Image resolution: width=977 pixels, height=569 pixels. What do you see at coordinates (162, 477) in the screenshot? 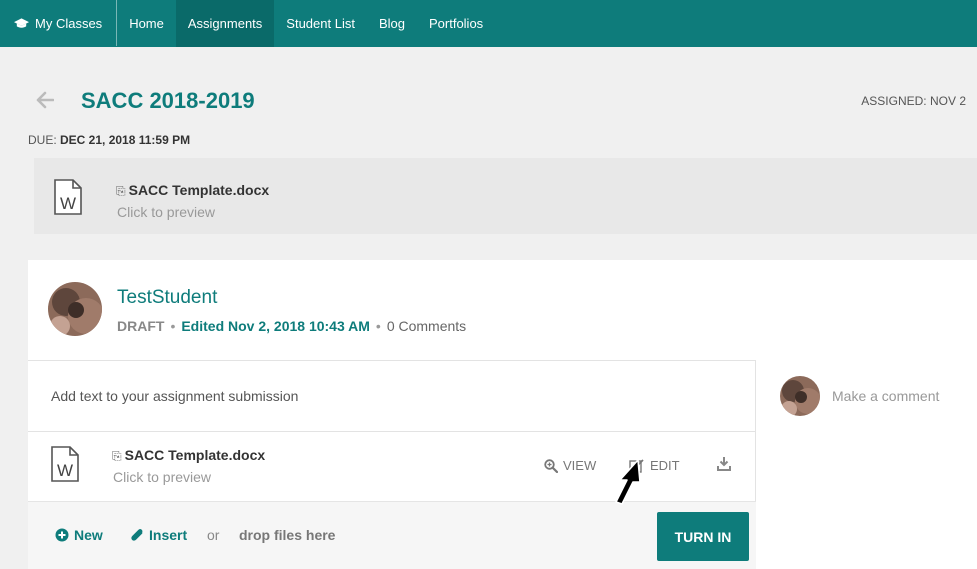
I see `submission-preview-hint: Click to preview` at bounding box center [162, 477].